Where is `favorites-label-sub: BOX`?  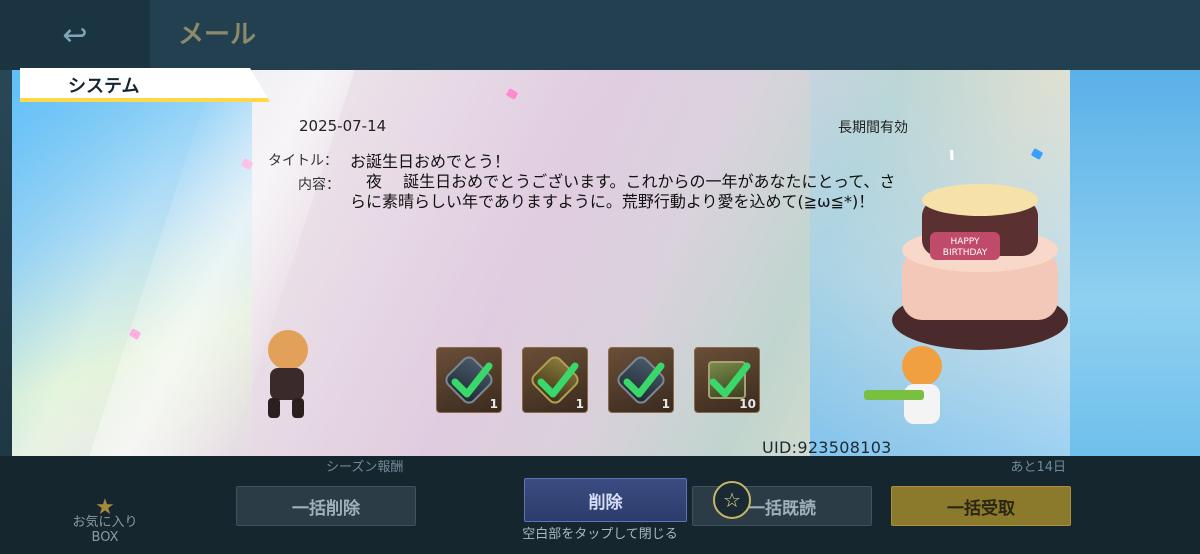 favorites-label-sub: BOX is located at coordinates (105, 537).